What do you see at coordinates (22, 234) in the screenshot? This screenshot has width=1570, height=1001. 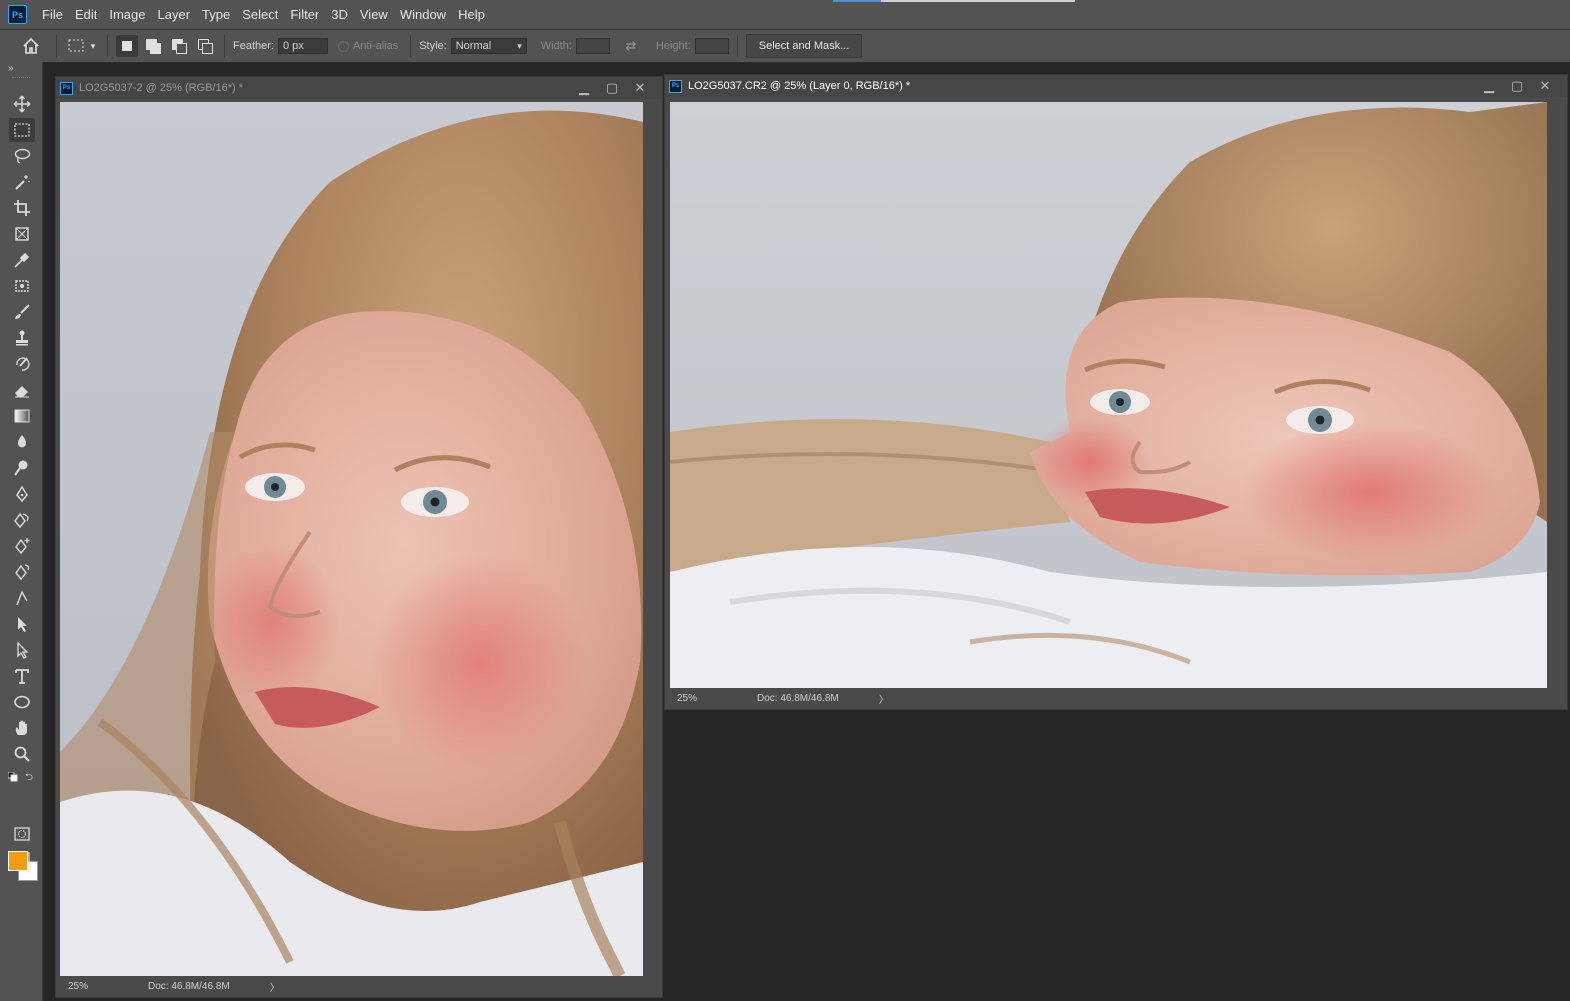 I see `frame-icon` at bounding box center [22, 234].